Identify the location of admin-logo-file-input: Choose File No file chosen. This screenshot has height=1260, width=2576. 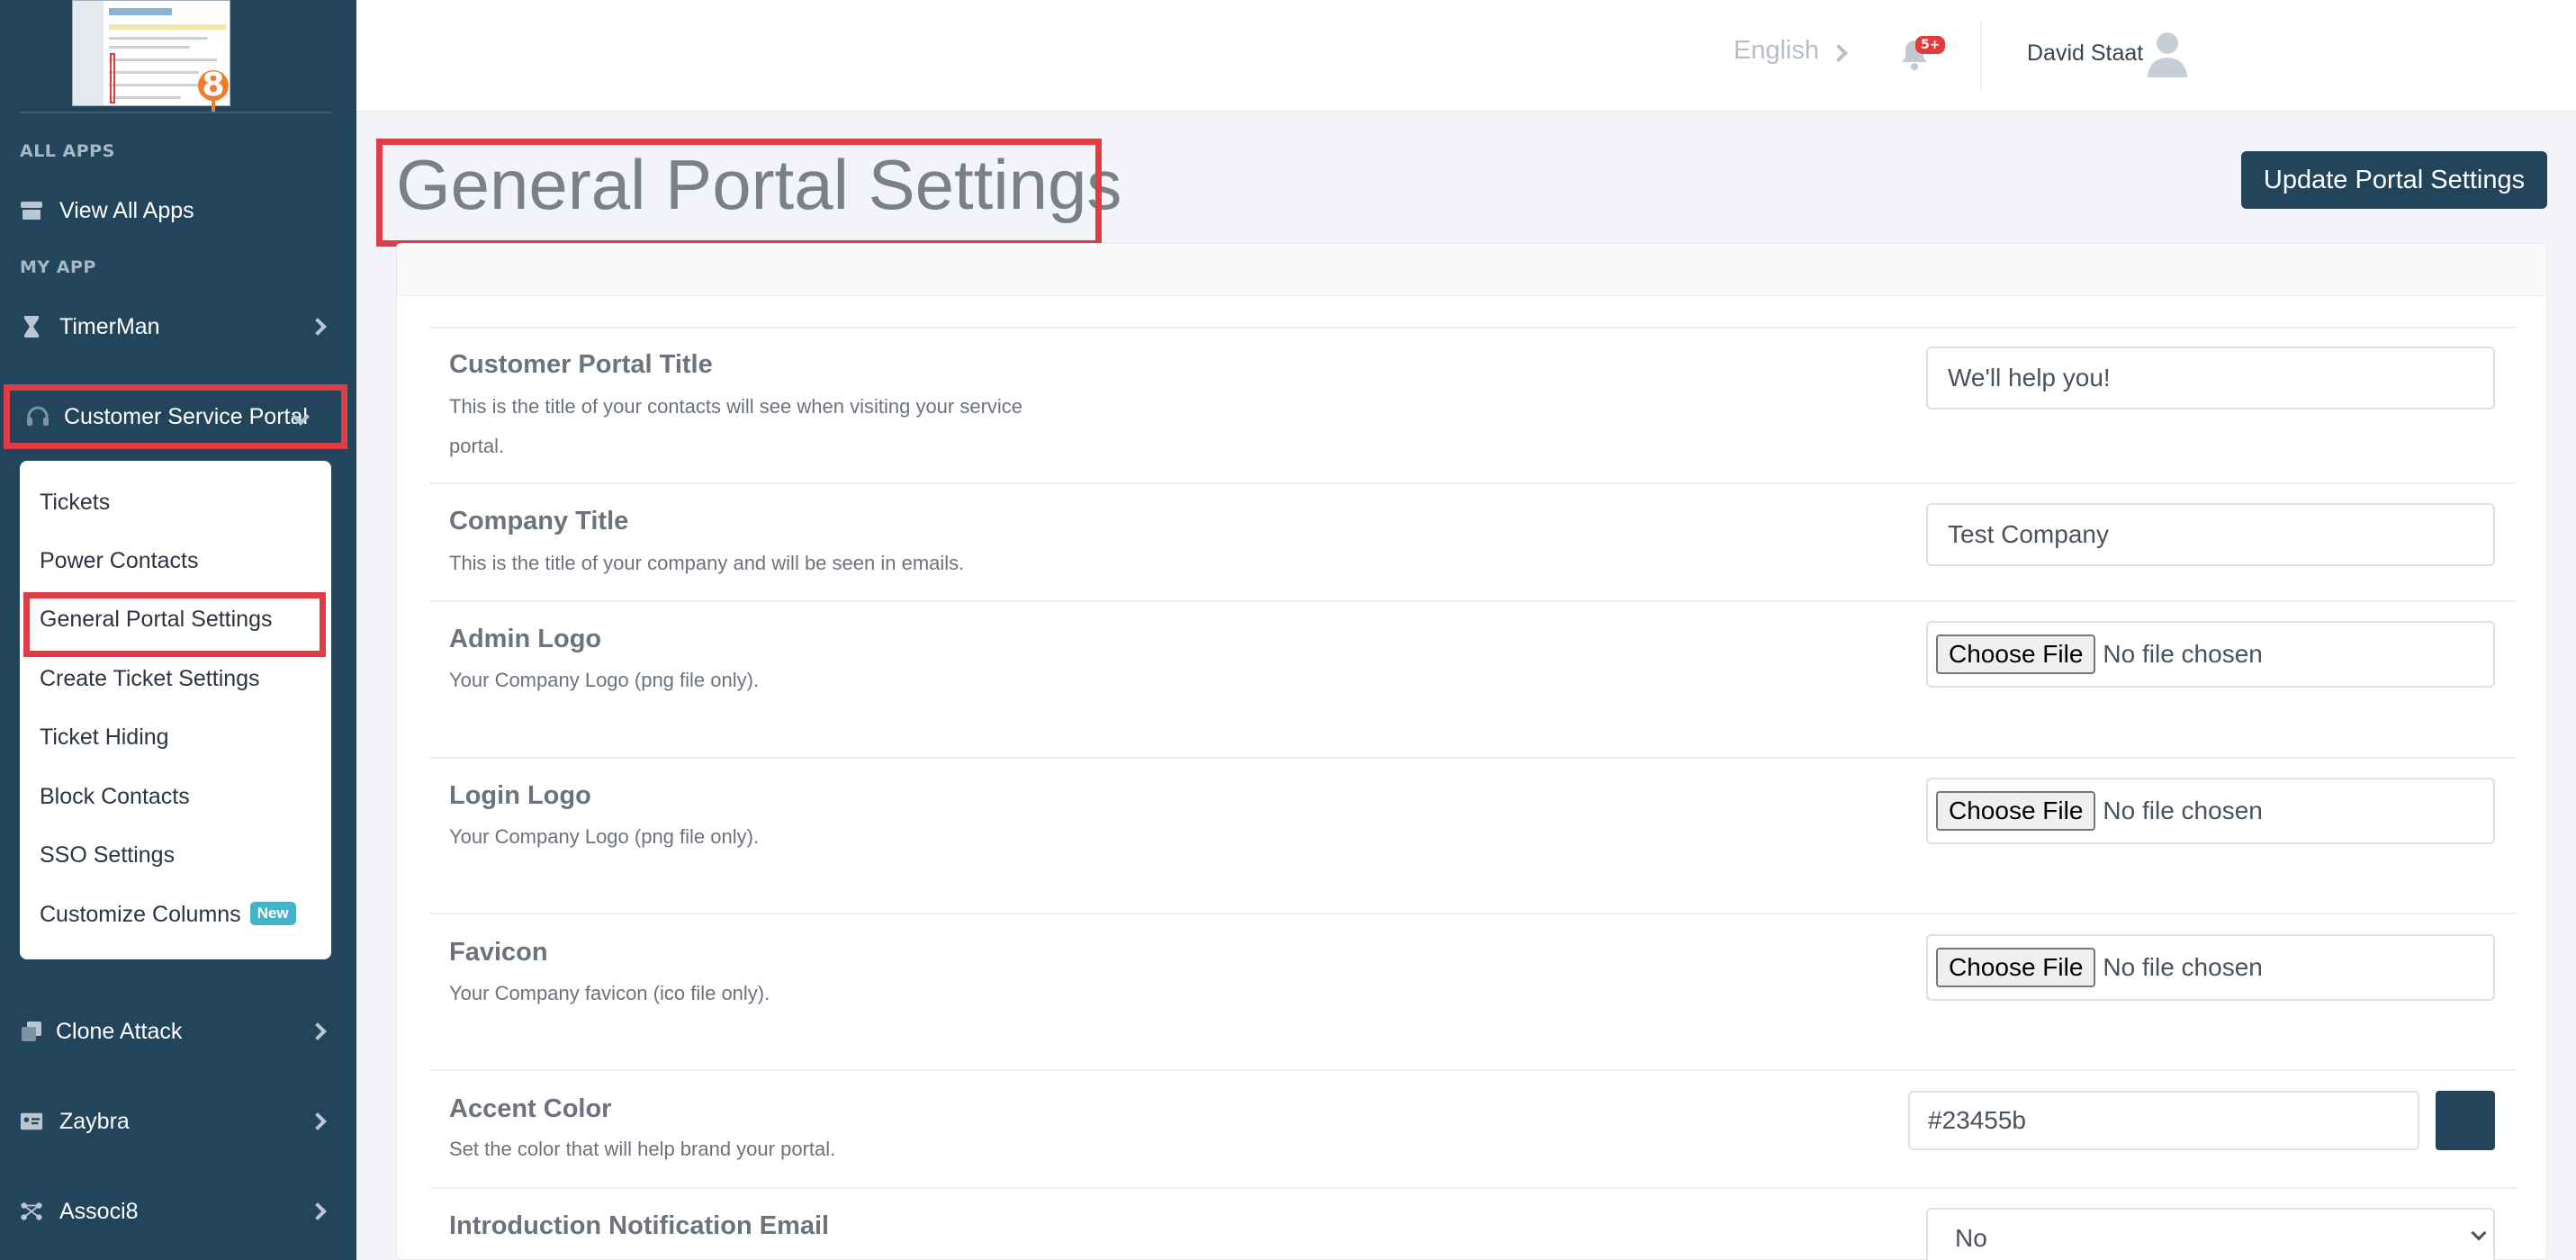
(2210, 655).